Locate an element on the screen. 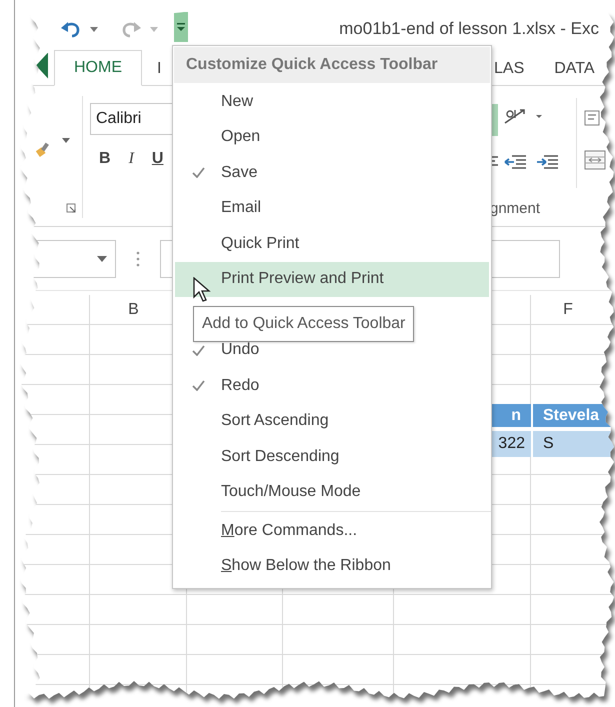 The width and height of the screenshot is (615, 707). table-cell: S is located at coordinates (573, 442).